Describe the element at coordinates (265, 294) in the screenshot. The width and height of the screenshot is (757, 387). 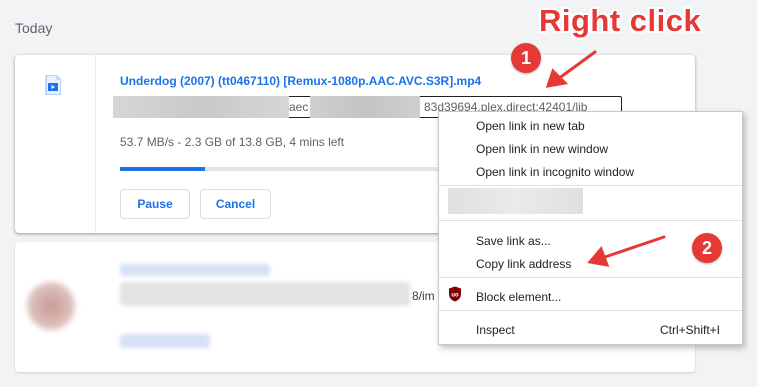
I see `blurred-url` at that location.